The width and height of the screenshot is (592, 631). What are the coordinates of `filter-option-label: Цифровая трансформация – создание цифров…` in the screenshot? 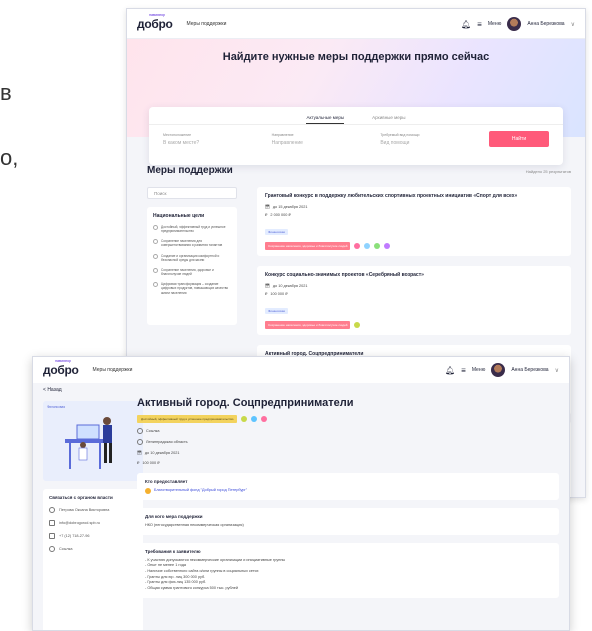 It's located at (195, 288).